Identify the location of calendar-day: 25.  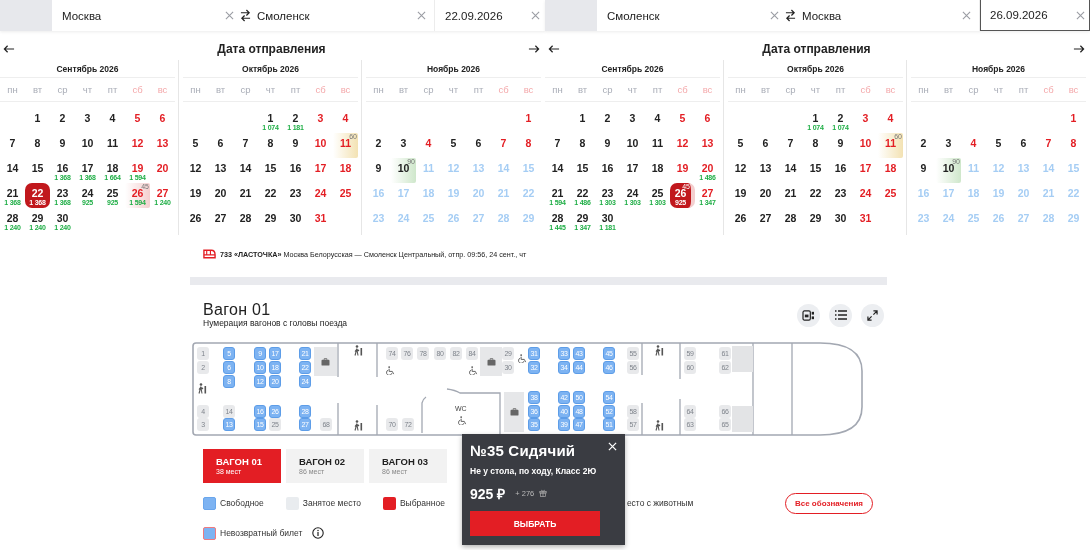
(345, 195).